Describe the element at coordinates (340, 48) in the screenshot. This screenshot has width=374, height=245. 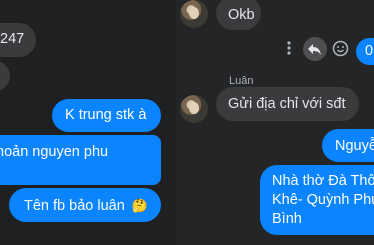
I see `emoji-icon` at that location.